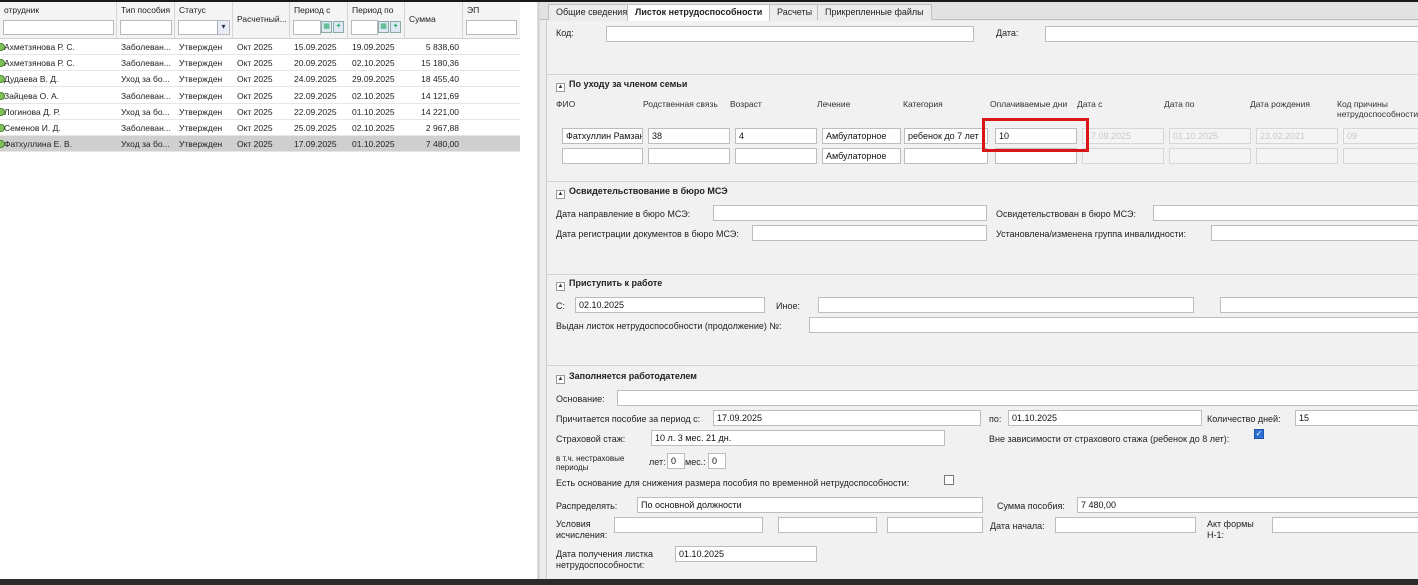  Describe the element at coordinates (307, 27) in the screenshot. I see `filter-from` at that location.